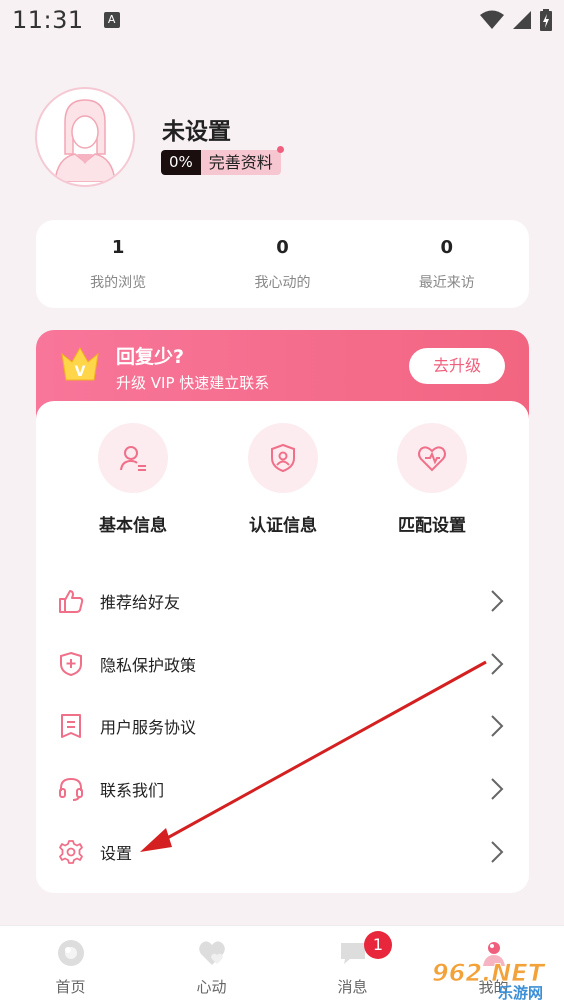  What do you see at coordinates (240, 162) in the screenshot?
I see `completion-label: 完善资料` at bounding box center [240, 162].